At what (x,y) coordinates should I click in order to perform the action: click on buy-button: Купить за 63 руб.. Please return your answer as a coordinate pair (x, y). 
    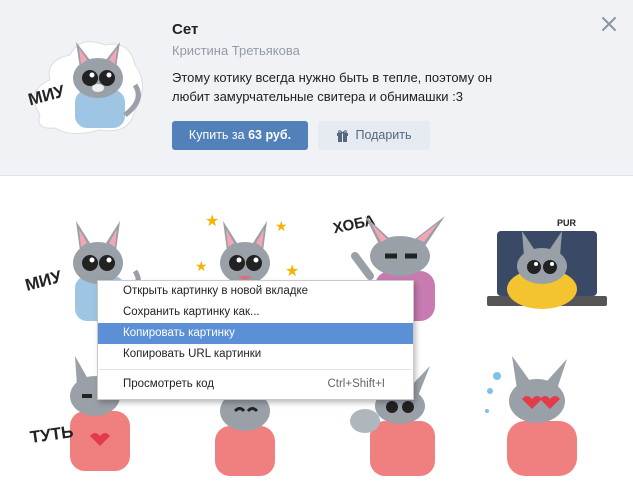
    Looking at the image, I should click on (240, 135).